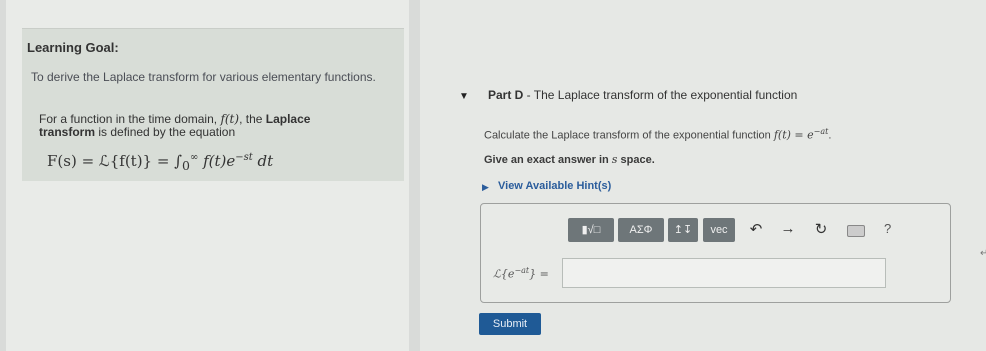  Describe the element at coordinates (504, 274) in the screenshot. I see `answer-label-pre: ℒ{e` at that location.